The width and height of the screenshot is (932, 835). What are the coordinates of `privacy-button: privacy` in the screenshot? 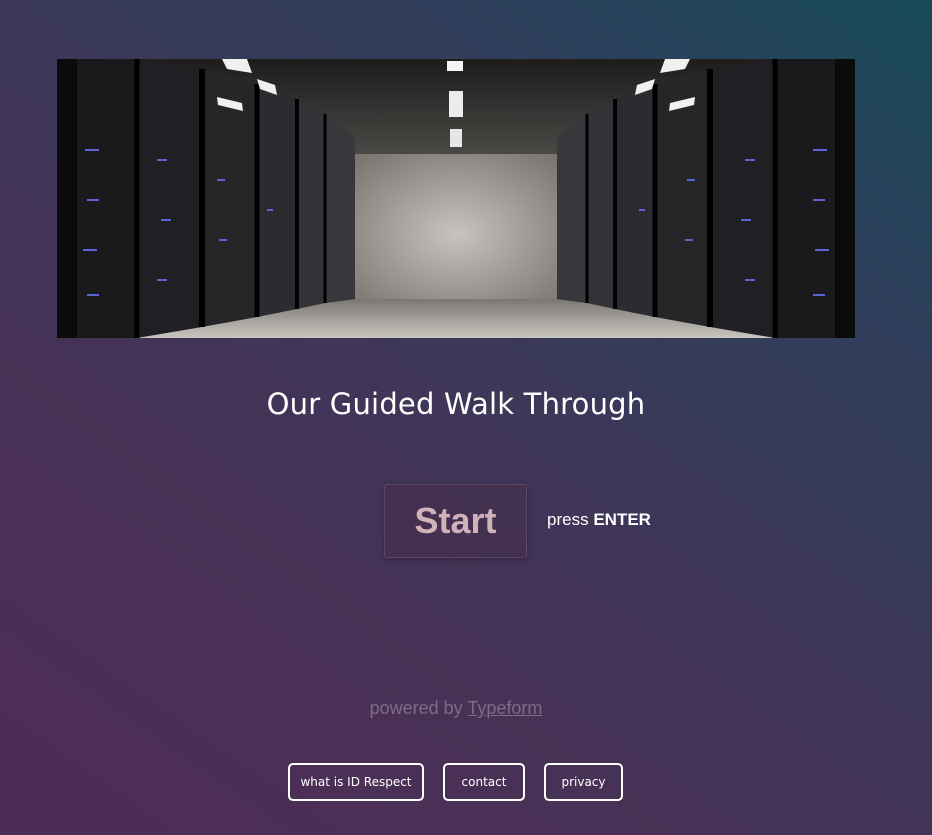 It's located at (583, 782).